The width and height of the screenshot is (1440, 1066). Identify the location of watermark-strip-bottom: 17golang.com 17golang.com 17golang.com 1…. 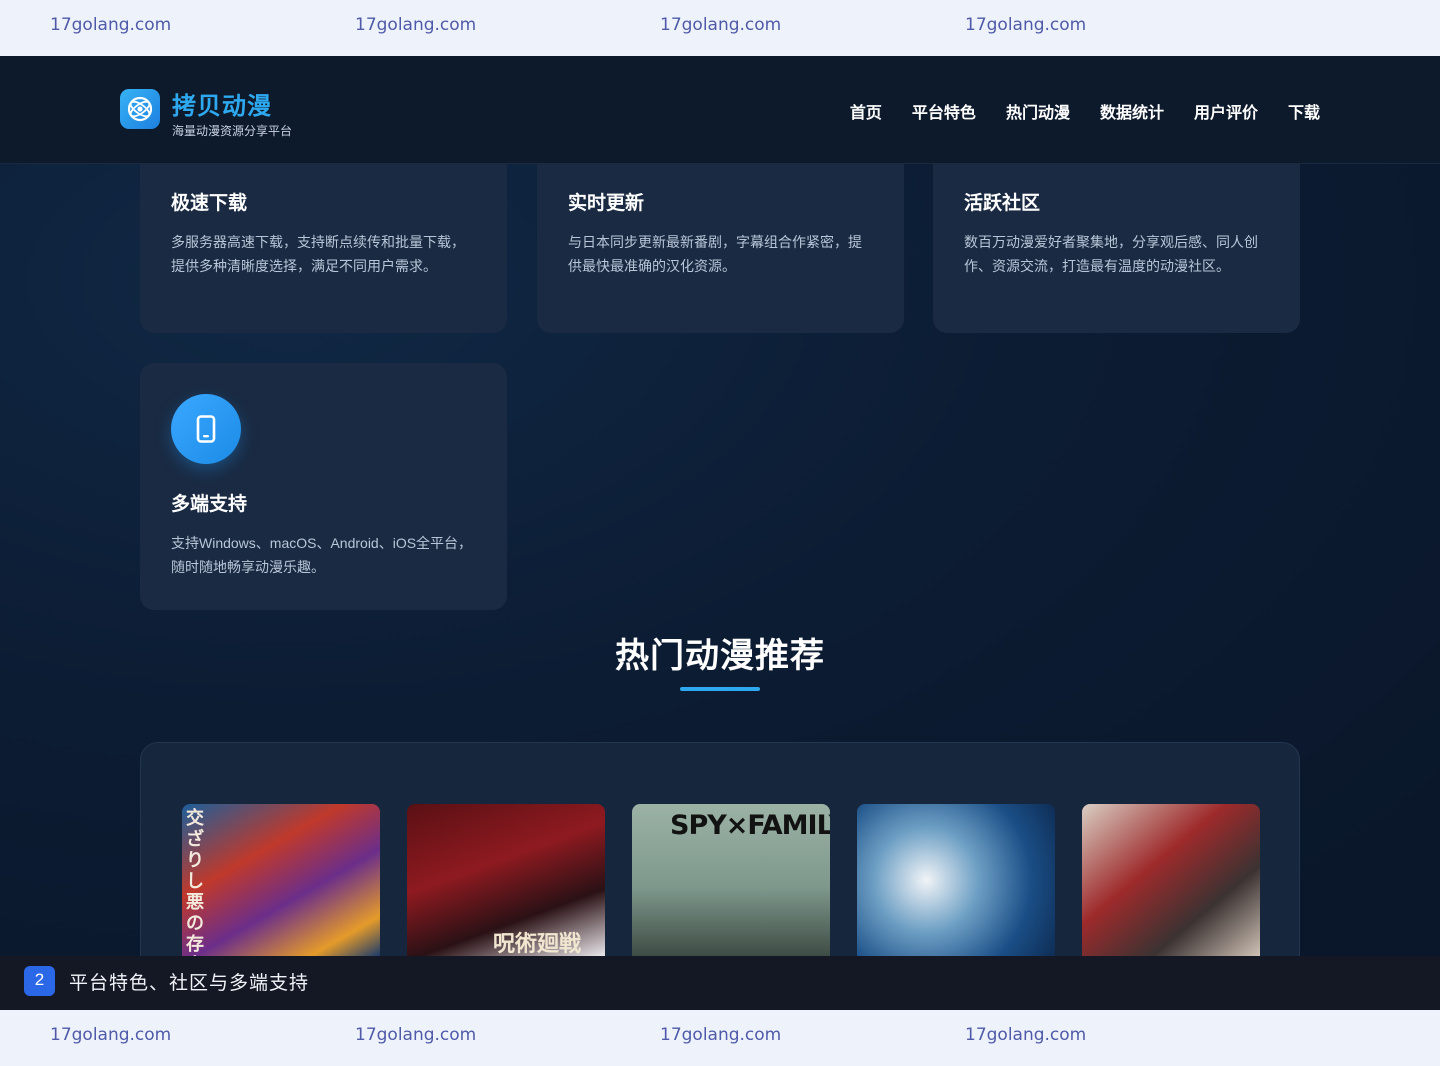
(720, 1038).